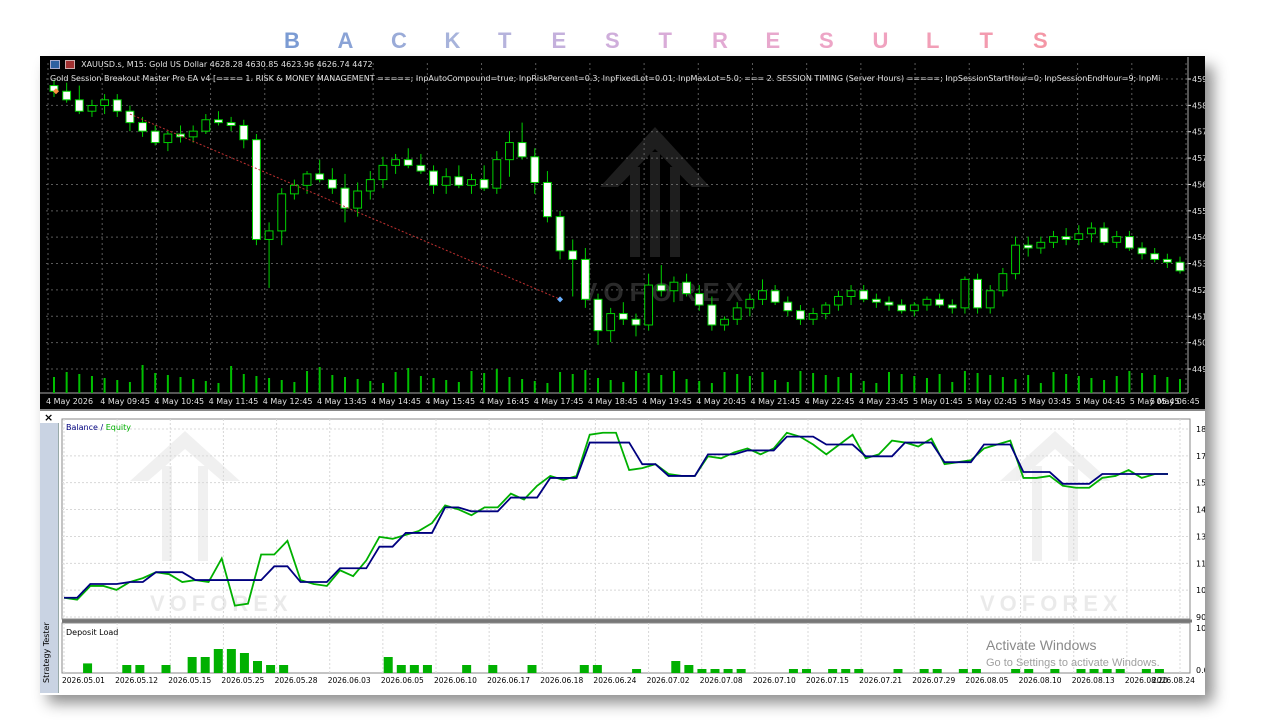 The width and height of the screenshot is (1280, 720). What do you see at coordinates (559, 401) in the screenshot?
I see `price-x-tick-label: 4 May 17:45` at bounding box center [559, 401].